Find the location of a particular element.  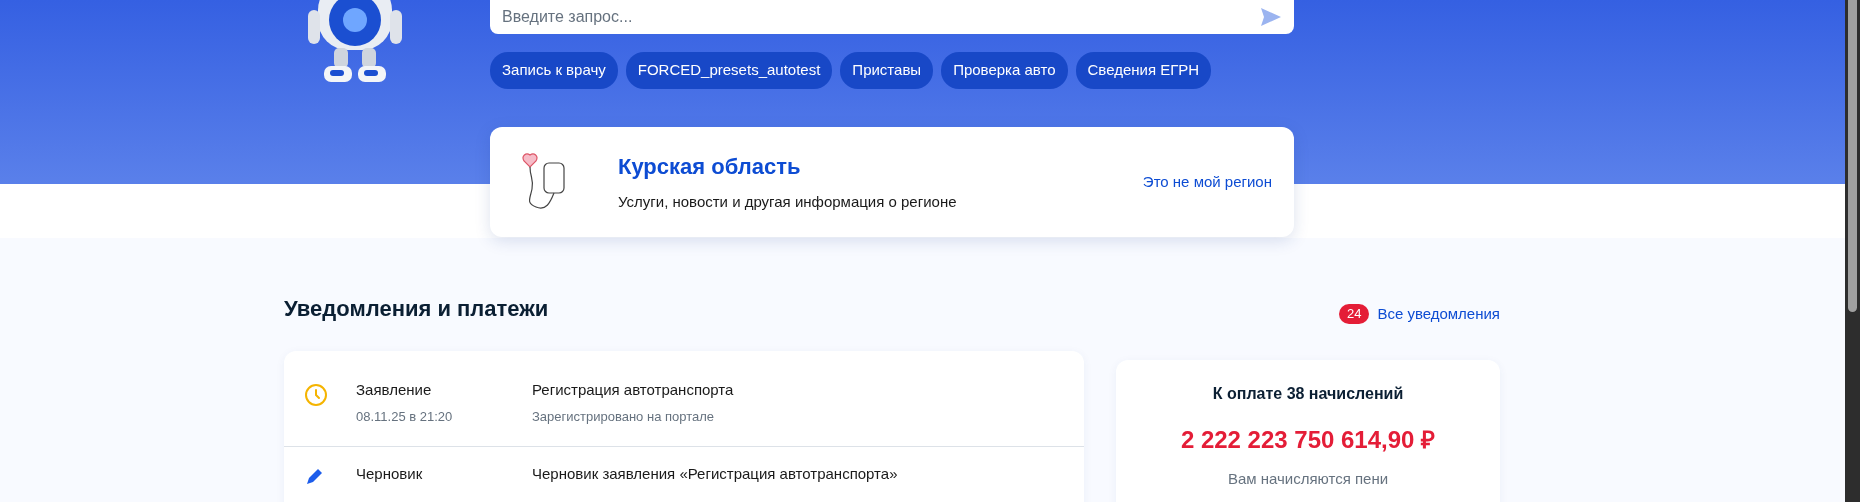

notification-type: Черновик is located at coordinates (390, 474).